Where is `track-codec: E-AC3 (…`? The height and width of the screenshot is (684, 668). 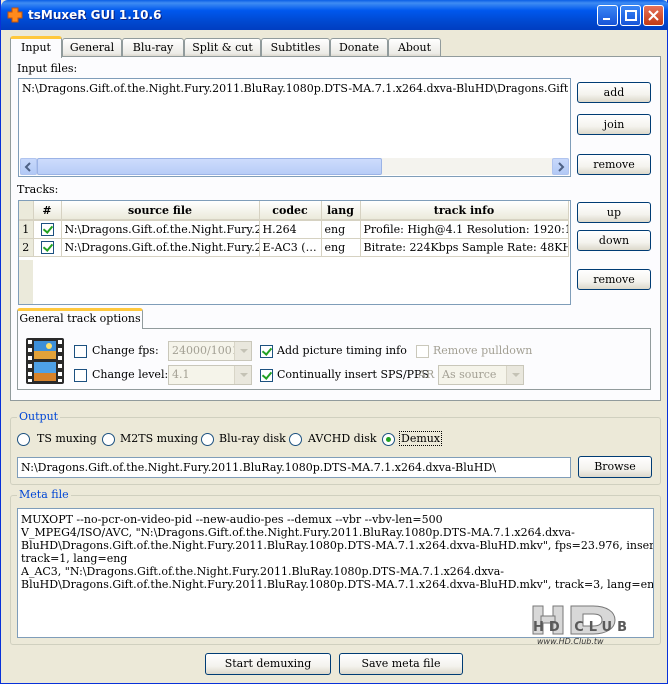 track-codec: E-AC3 (… is located at coordinates (290, 247).